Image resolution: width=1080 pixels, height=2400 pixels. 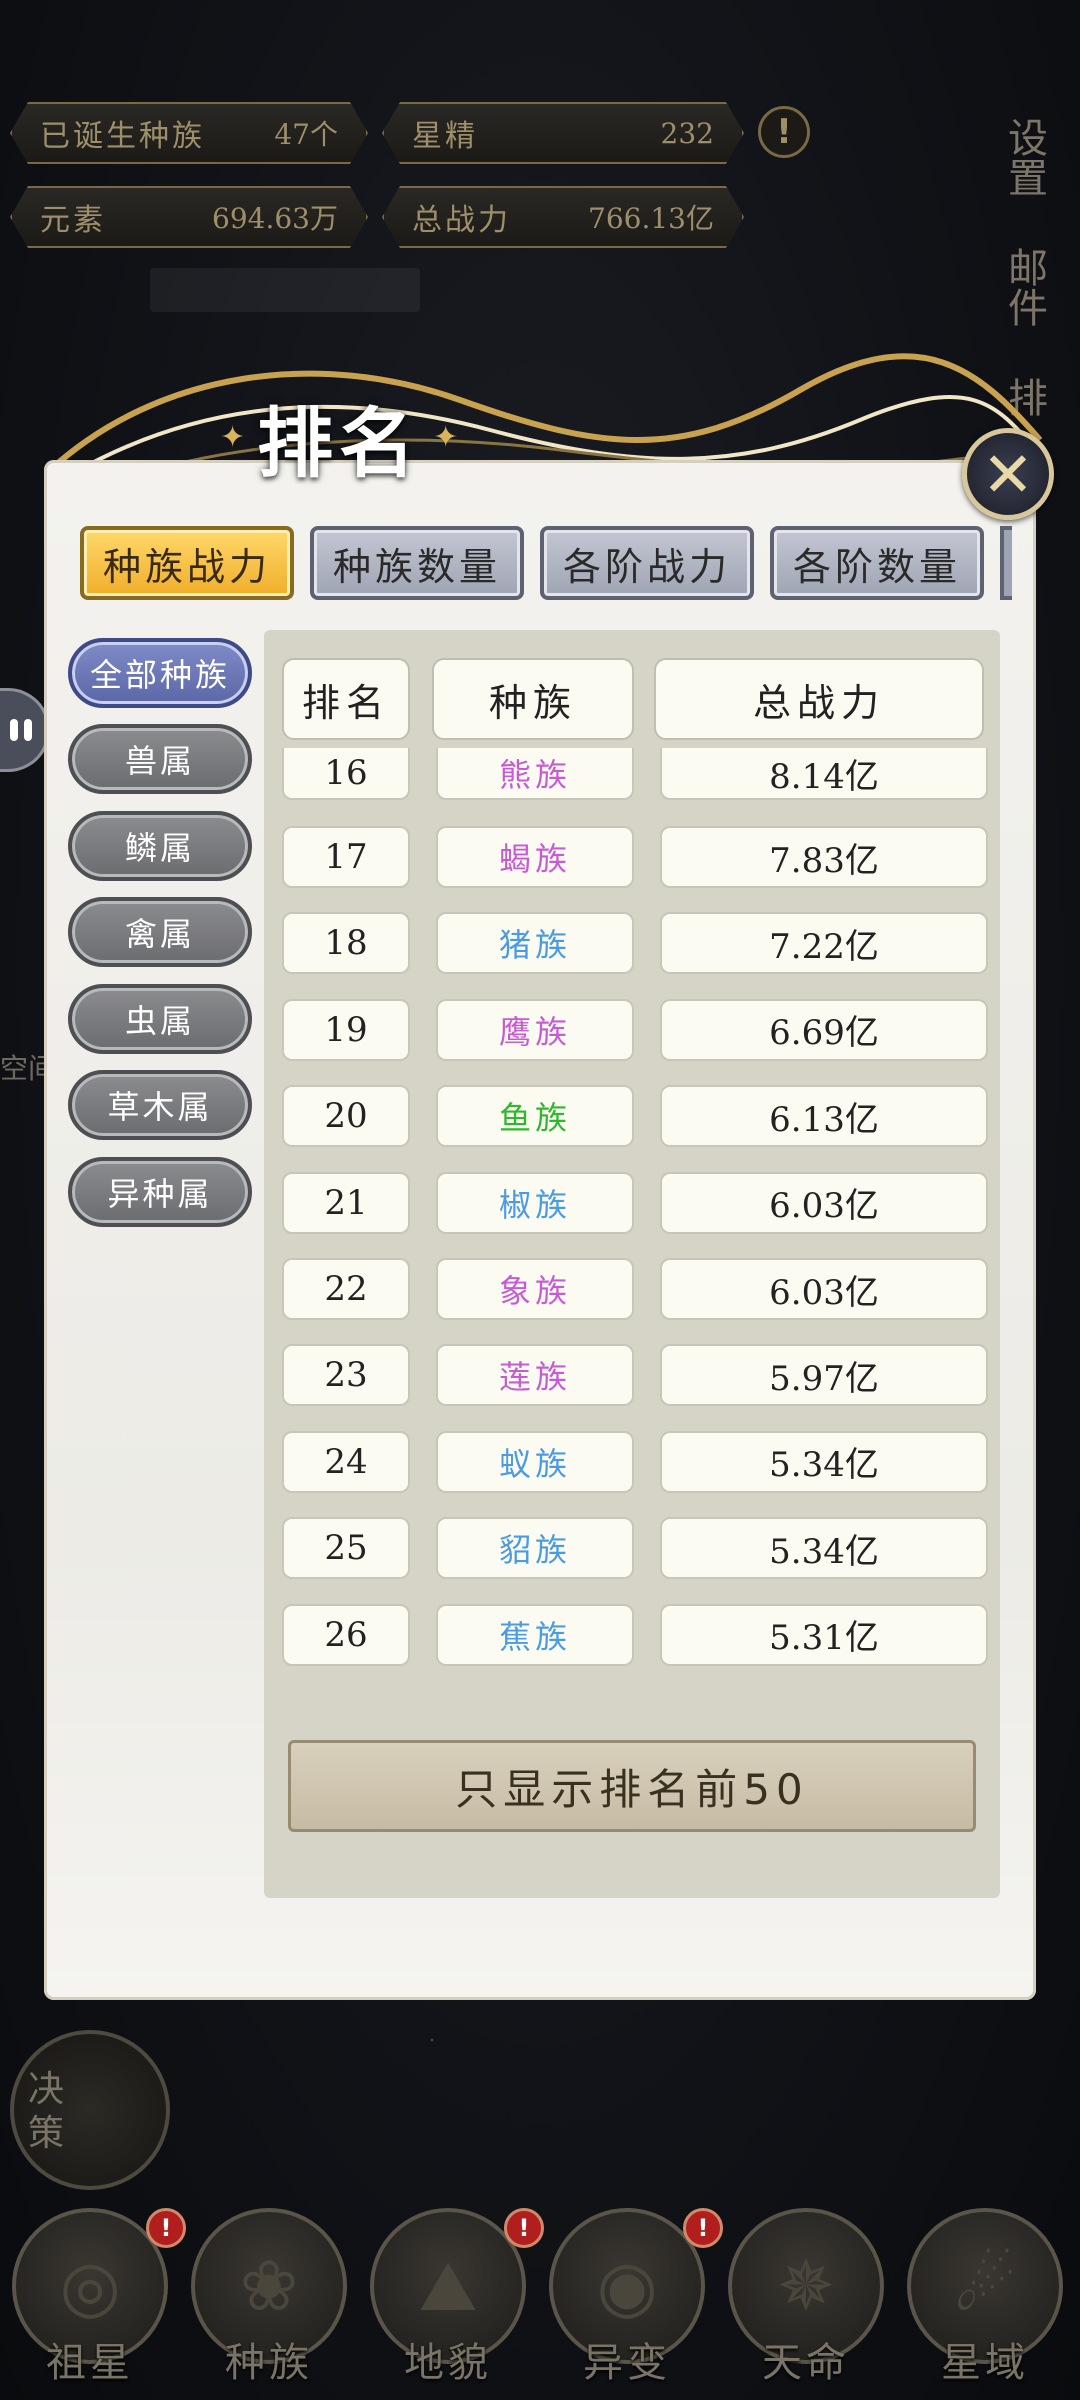 I want to click on nav-item: ◎ 祖星!, so click(x=98, y=2303).